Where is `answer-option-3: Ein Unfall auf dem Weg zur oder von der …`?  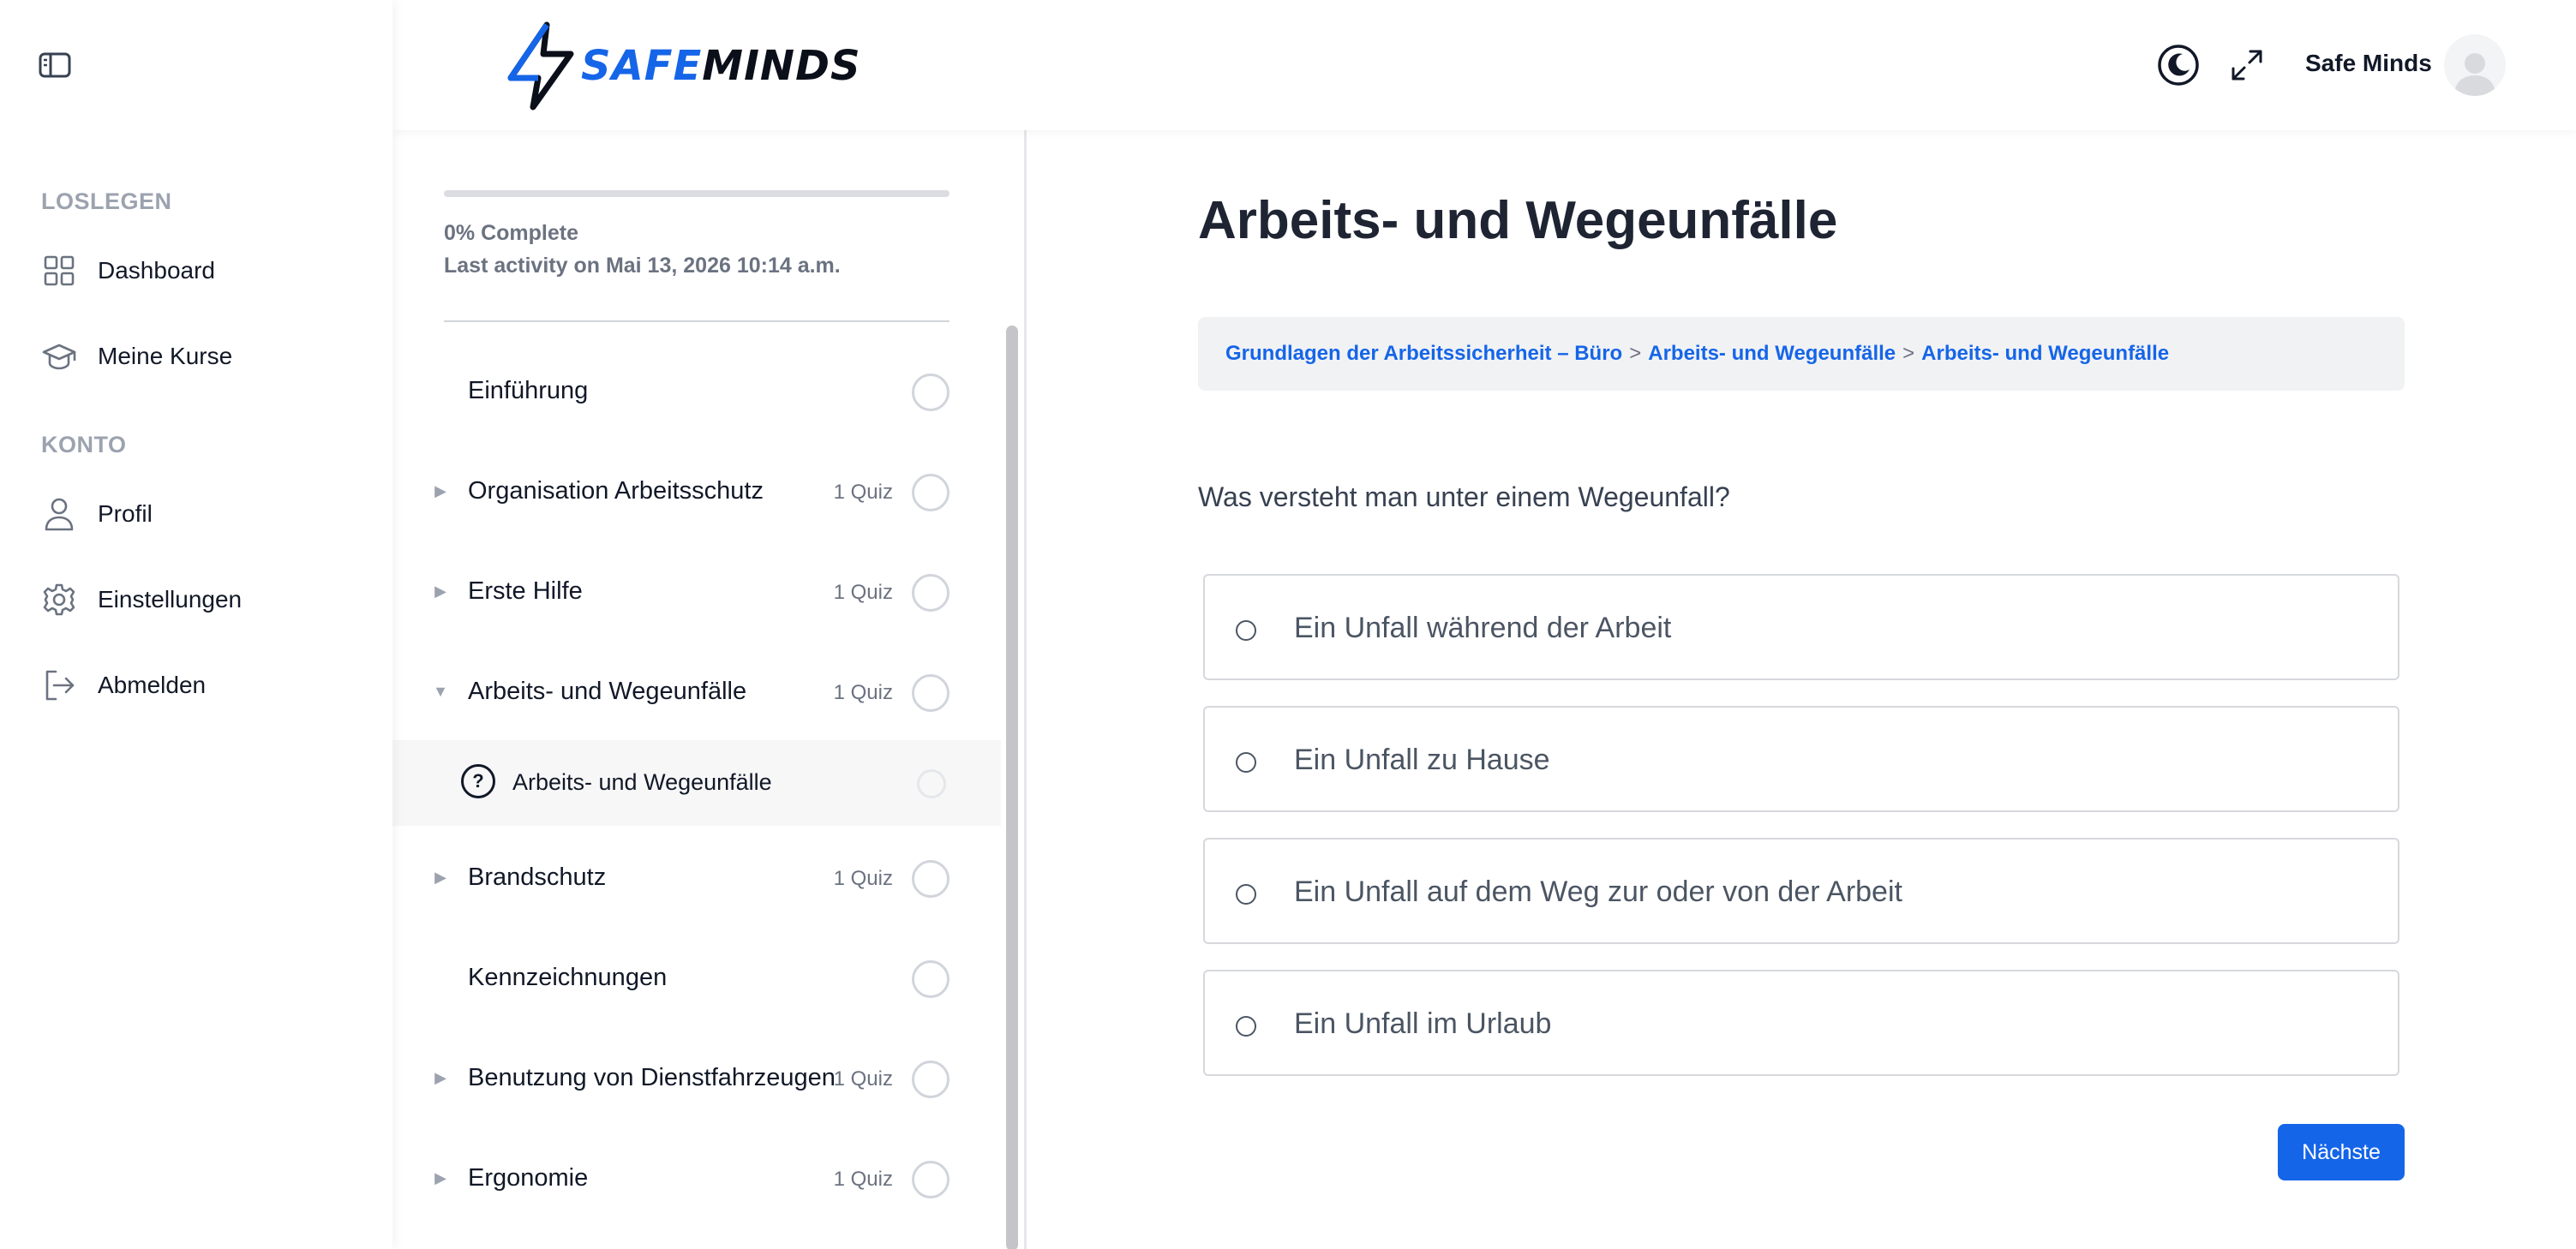
answer-option-3: Ein Unfall auf dem Weg zur oder von der … is located at coordinates (1801, 891).